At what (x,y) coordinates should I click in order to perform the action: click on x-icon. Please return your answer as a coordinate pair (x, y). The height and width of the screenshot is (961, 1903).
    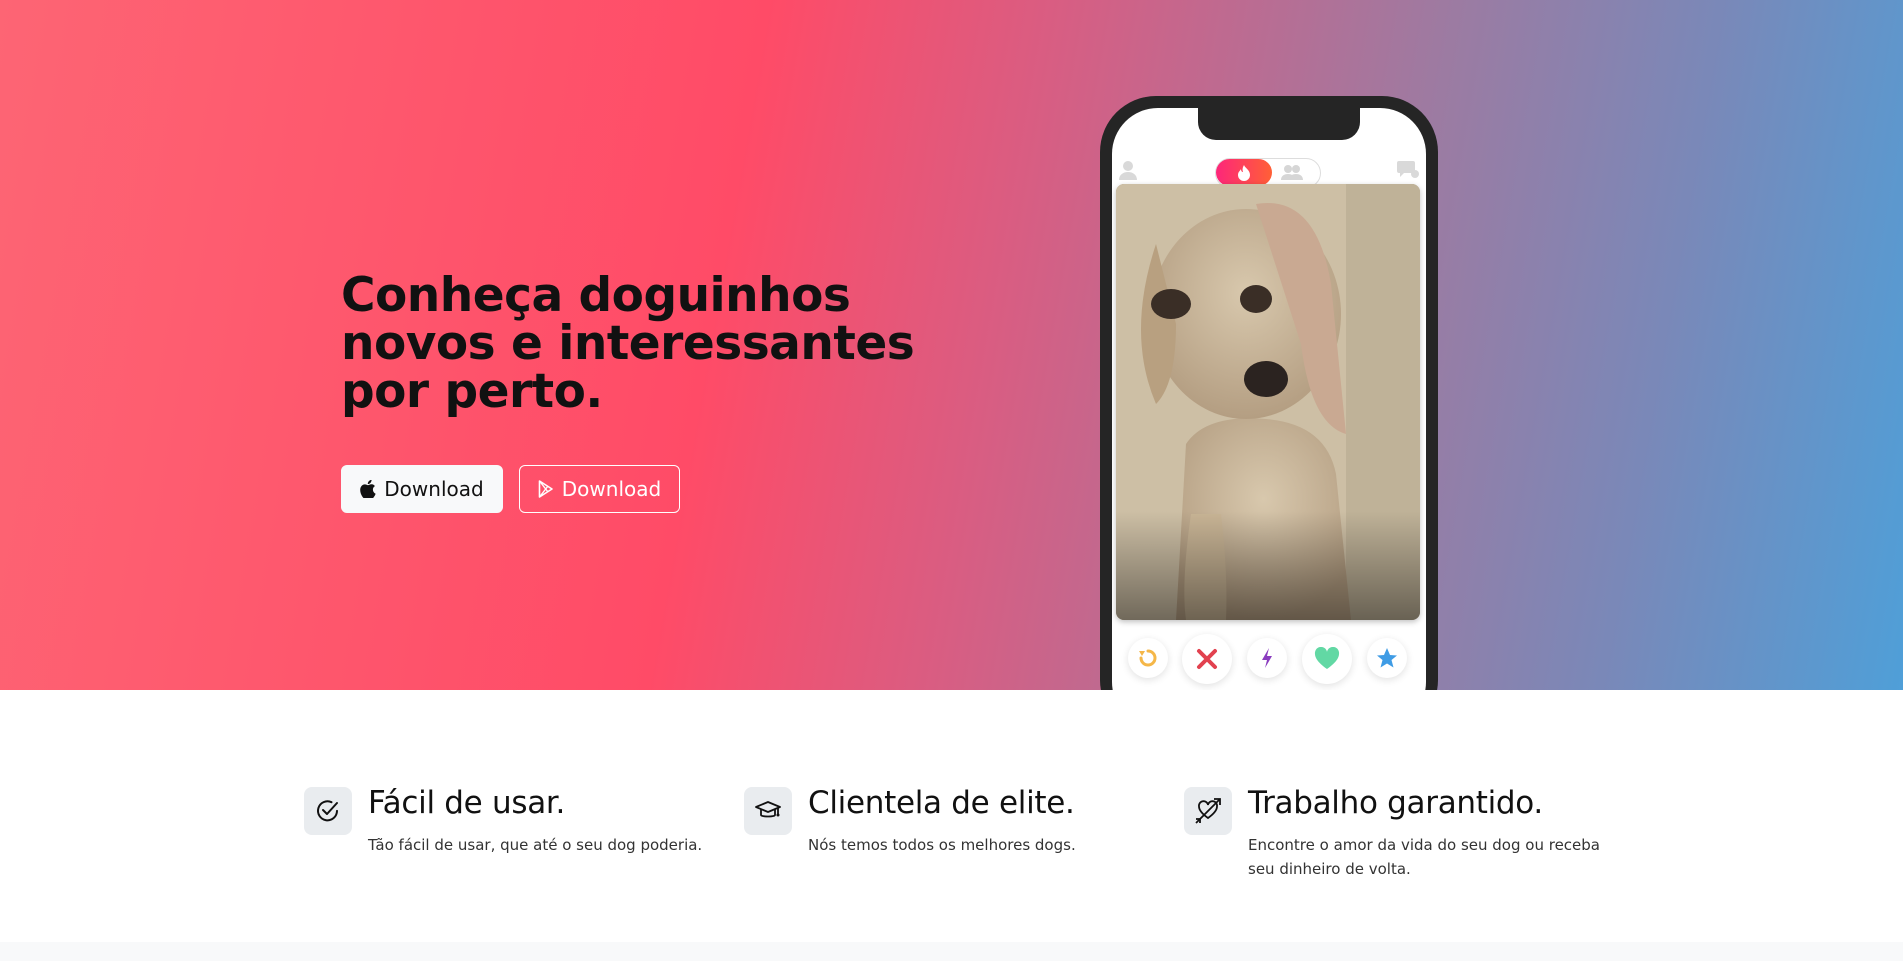
    Looking at the image, I should click on (1207, 659).